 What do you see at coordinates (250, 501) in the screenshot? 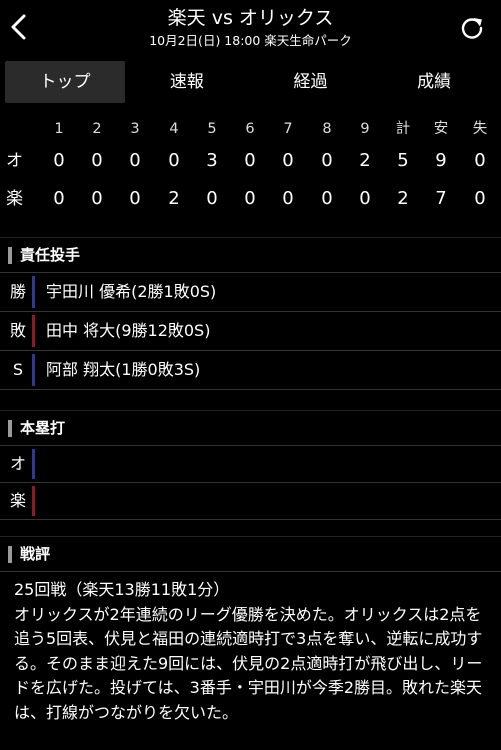
I see `homerun-row-rakuten: 楽` at bounding box center [250, 501].